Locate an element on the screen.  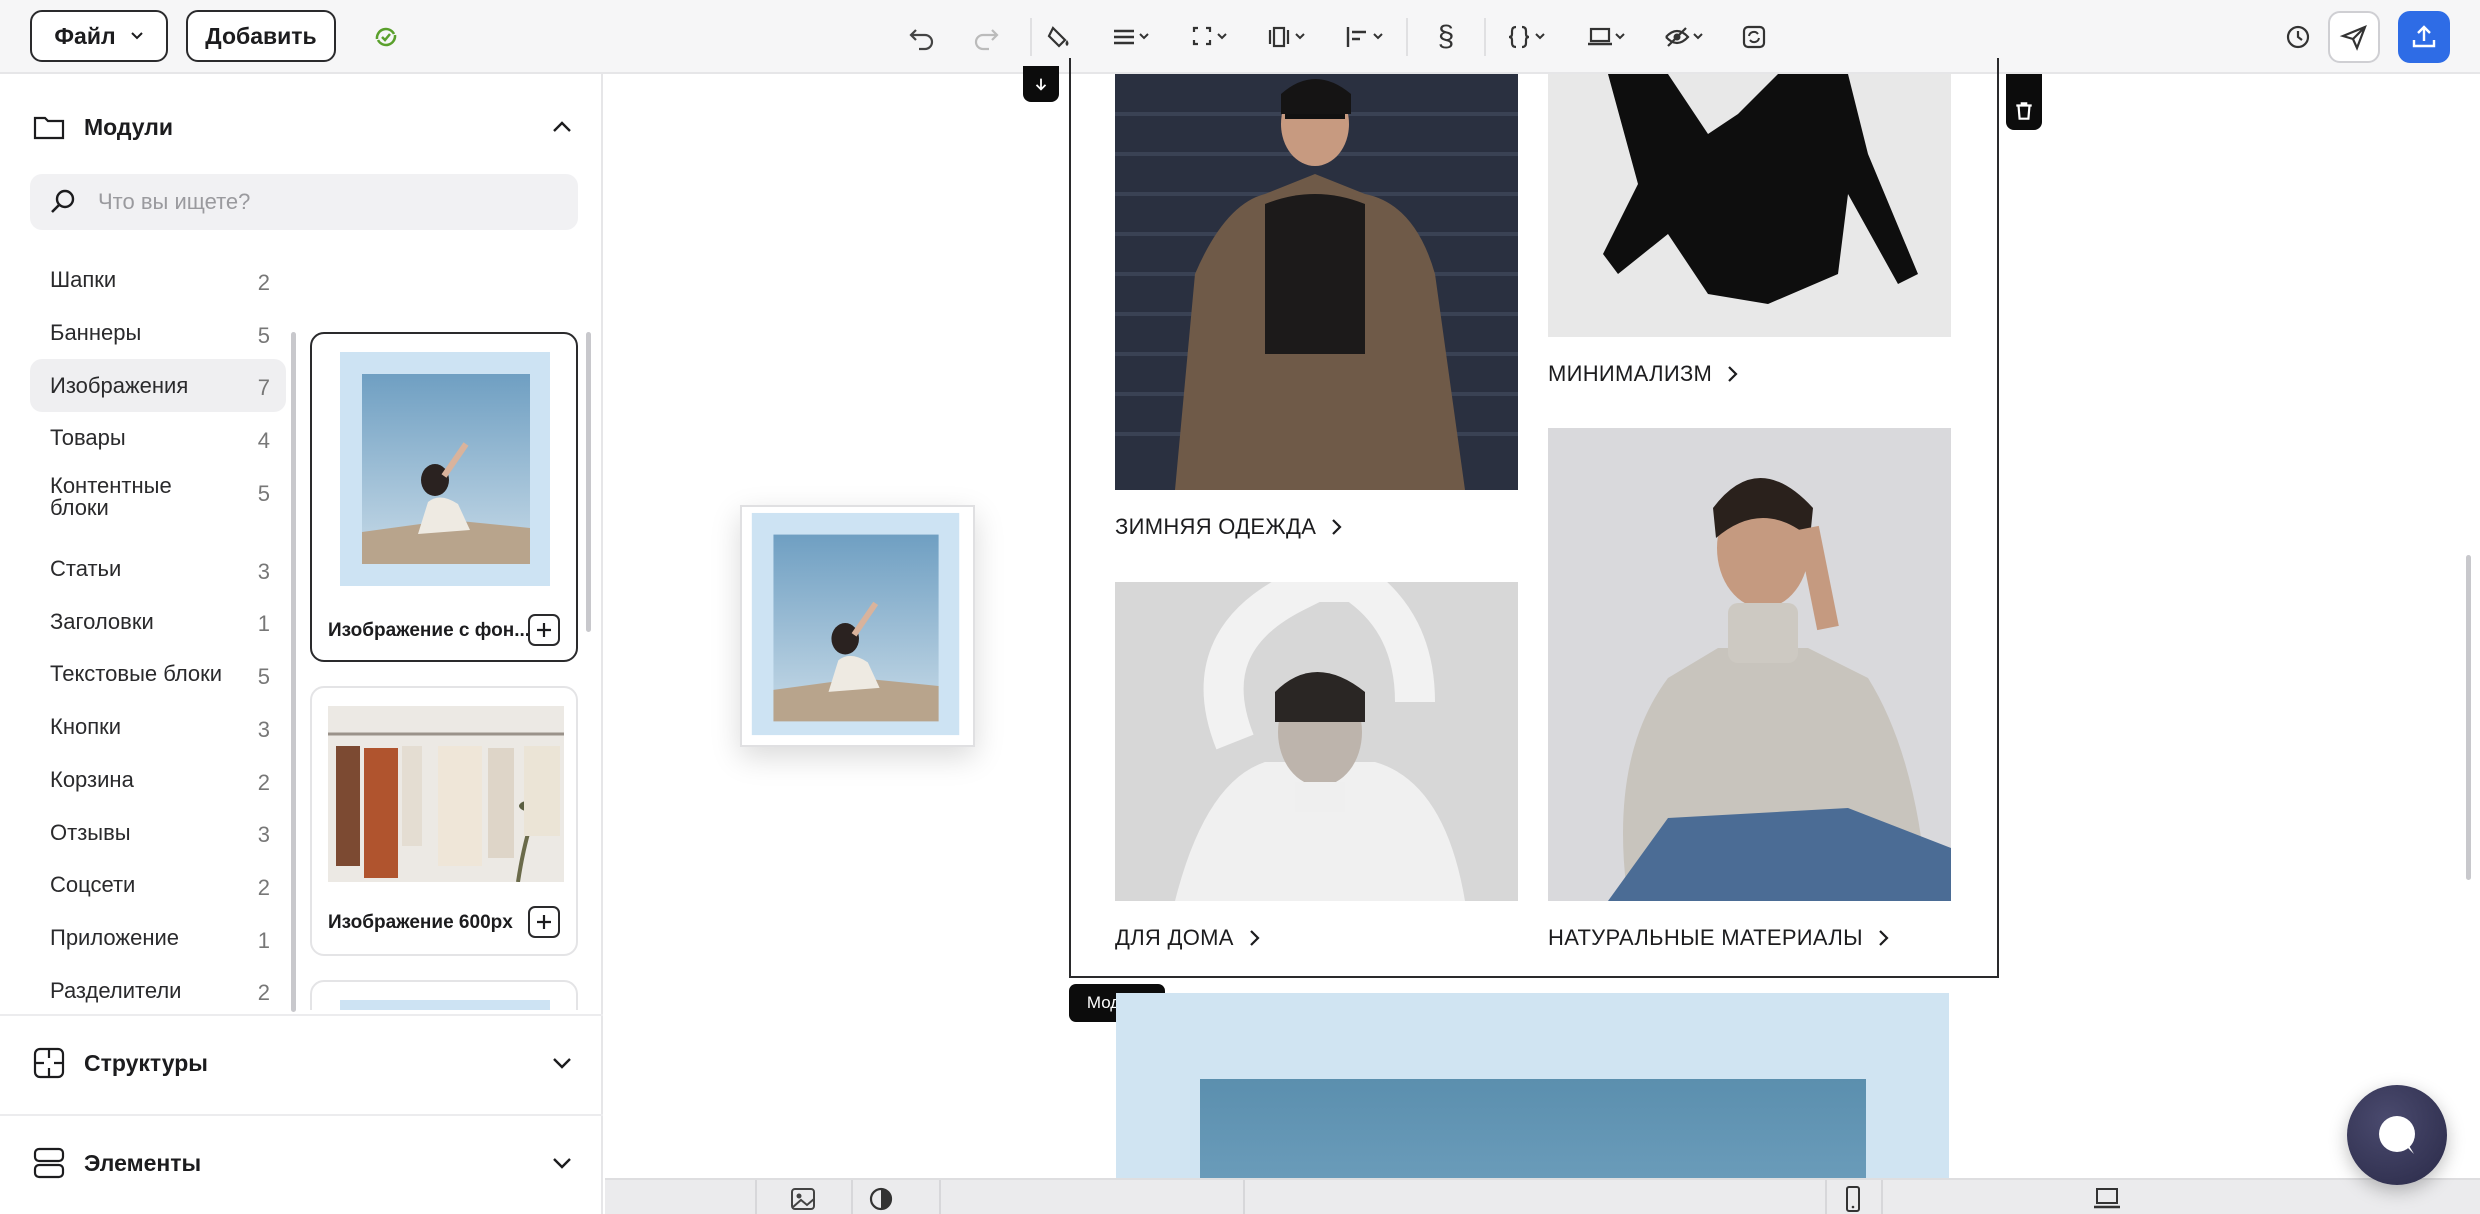
trash-icon is located at coordinates (2024, 111).